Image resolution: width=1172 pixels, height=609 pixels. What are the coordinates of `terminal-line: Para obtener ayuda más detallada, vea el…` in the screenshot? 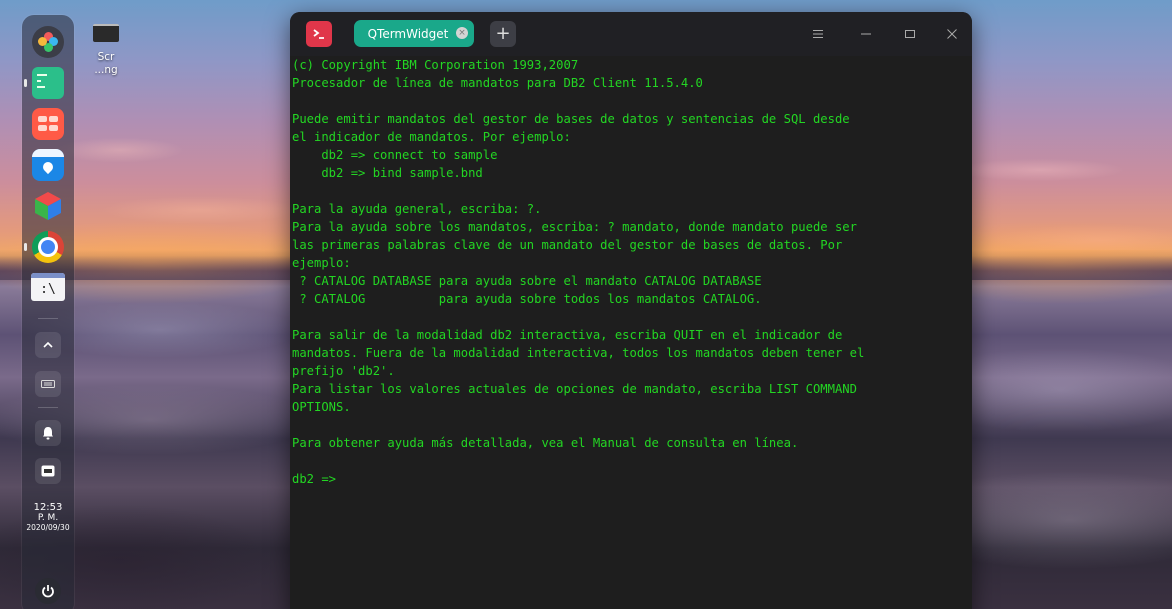 It's located at (545, 443).